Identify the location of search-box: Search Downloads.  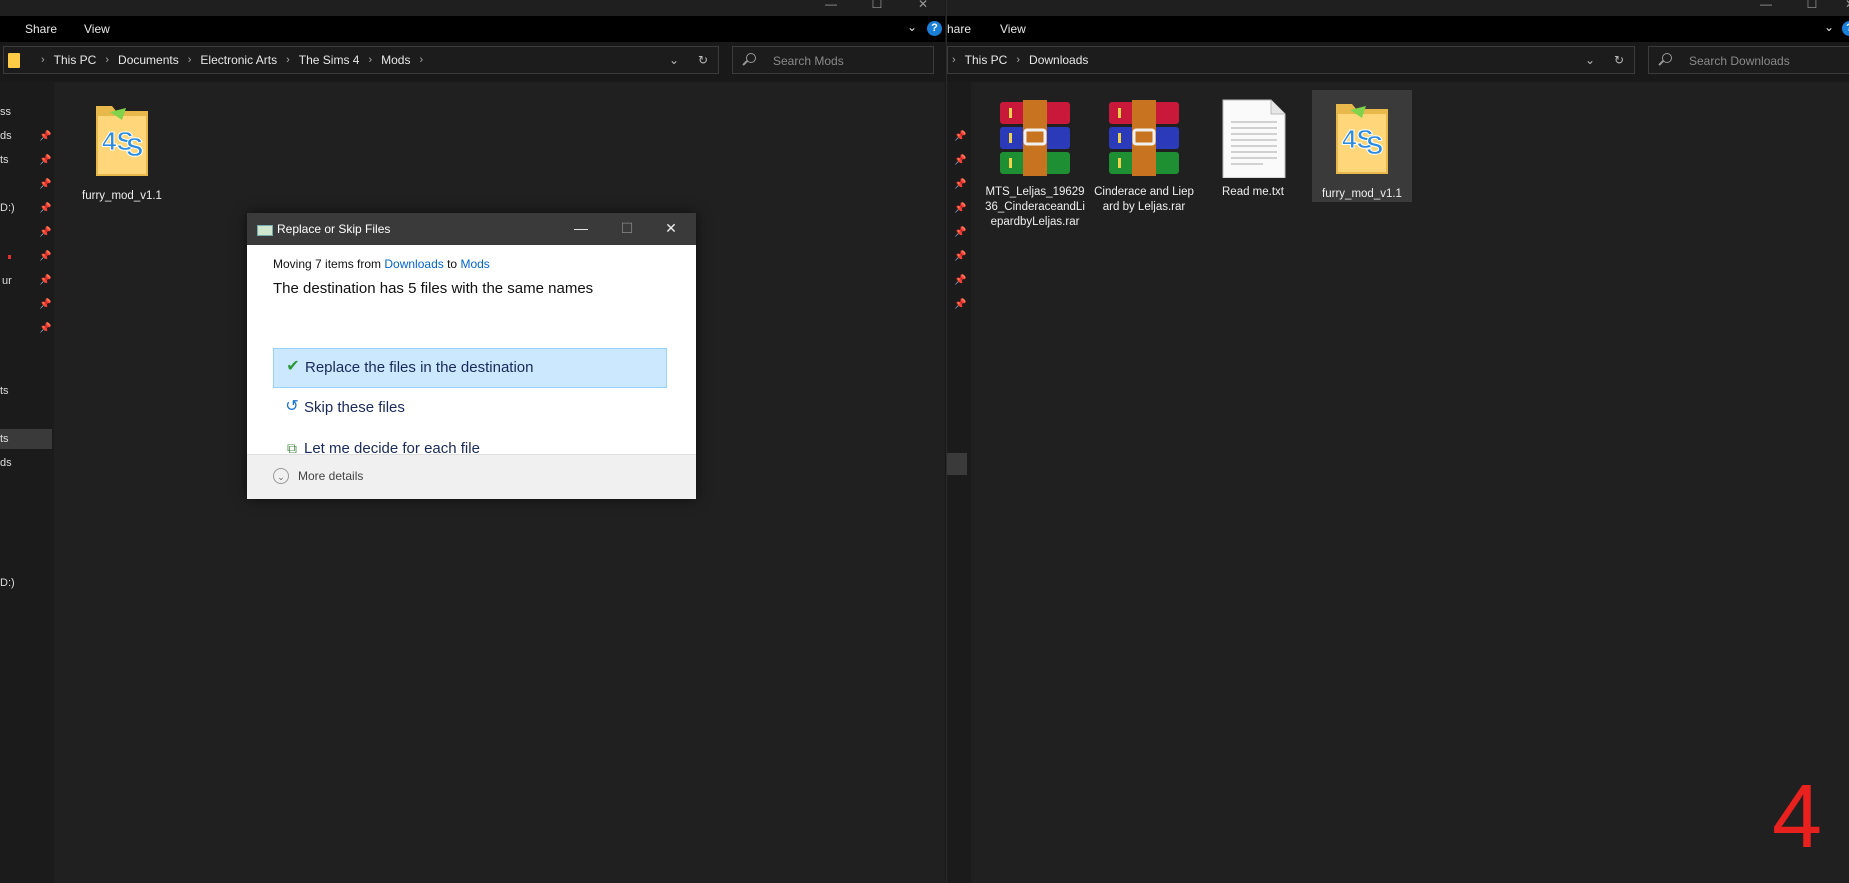
(1748, 60).